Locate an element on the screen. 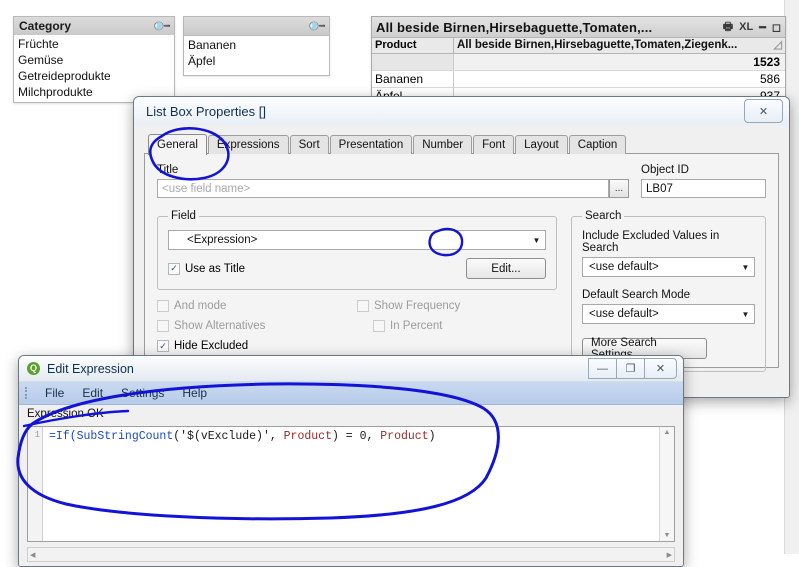 The height and width of the screenshot is (567, 799). show-alternatives-checkbox: Show Alternatives is located at coordinates (257, 326).